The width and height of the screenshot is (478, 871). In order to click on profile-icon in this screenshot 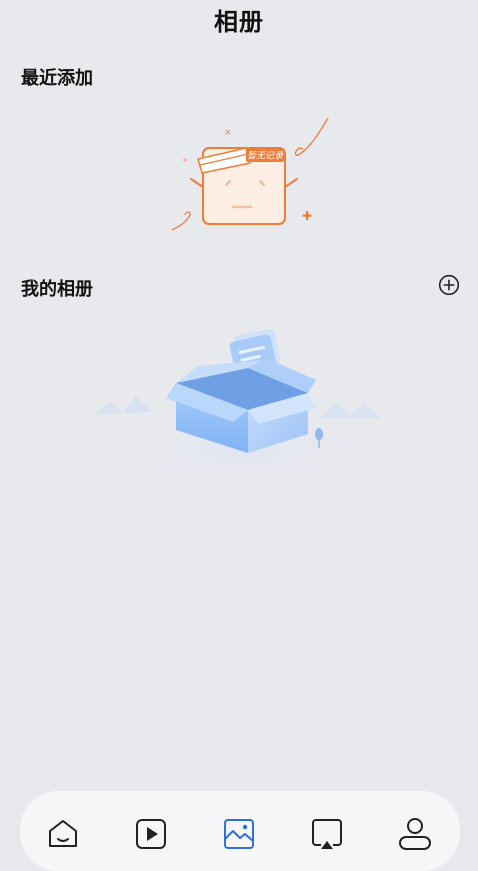, I will do `click(415, 834)`.